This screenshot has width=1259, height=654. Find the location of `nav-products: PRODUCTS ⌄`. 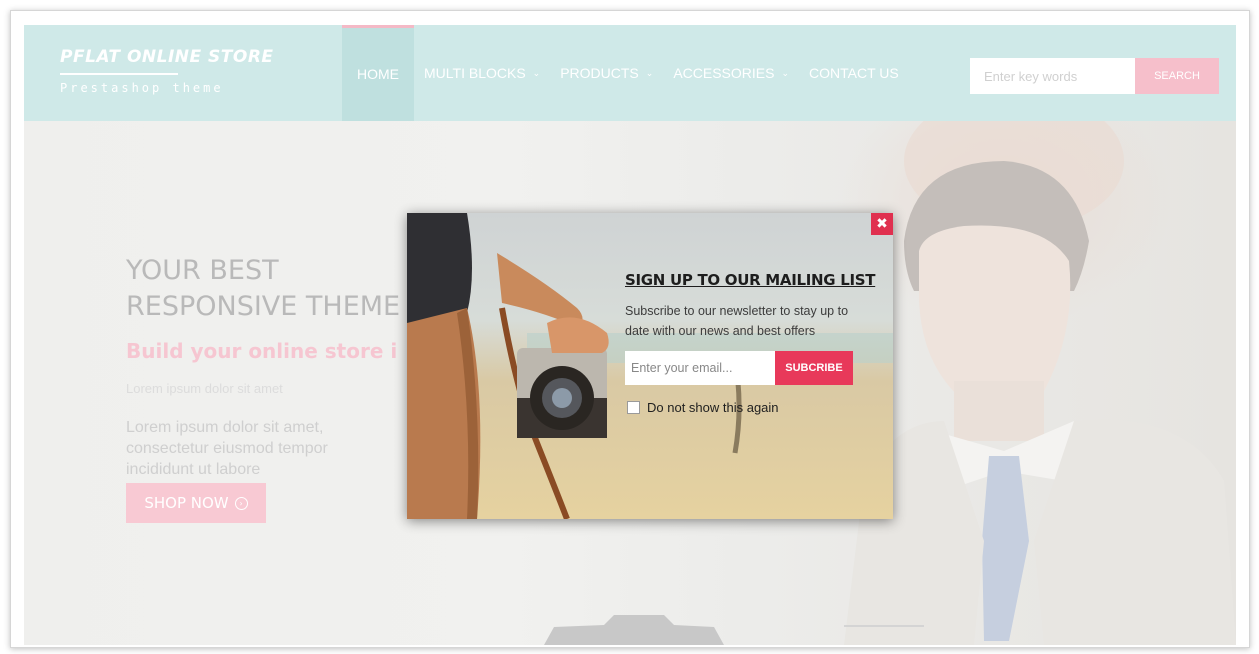

nav-products: PRODUCTS ⌄ is located at coordinates (606, 73).